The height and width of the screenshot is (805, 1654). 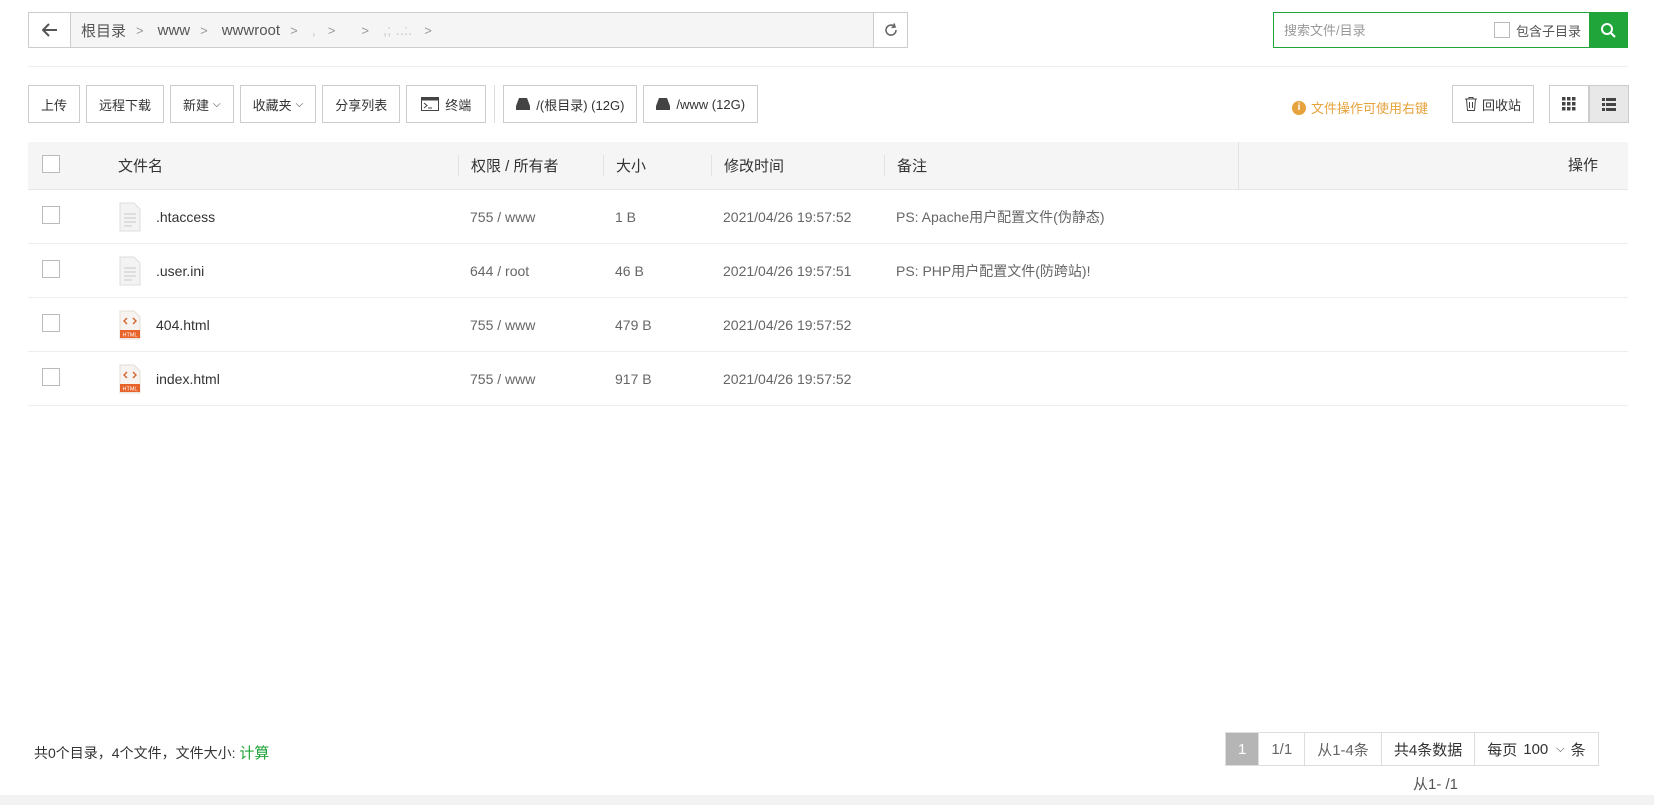 What do you see at coordinates (1502, 105) in the screenshot?
I see `recycle-label: 回收站` at bounding box center [1502, 105].